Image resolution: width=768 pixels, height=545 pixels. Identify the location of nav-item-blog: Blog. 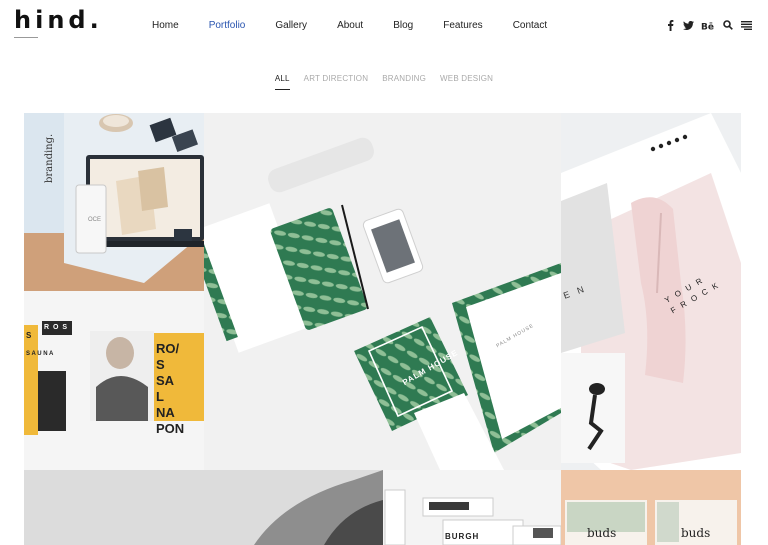
(403, 26).